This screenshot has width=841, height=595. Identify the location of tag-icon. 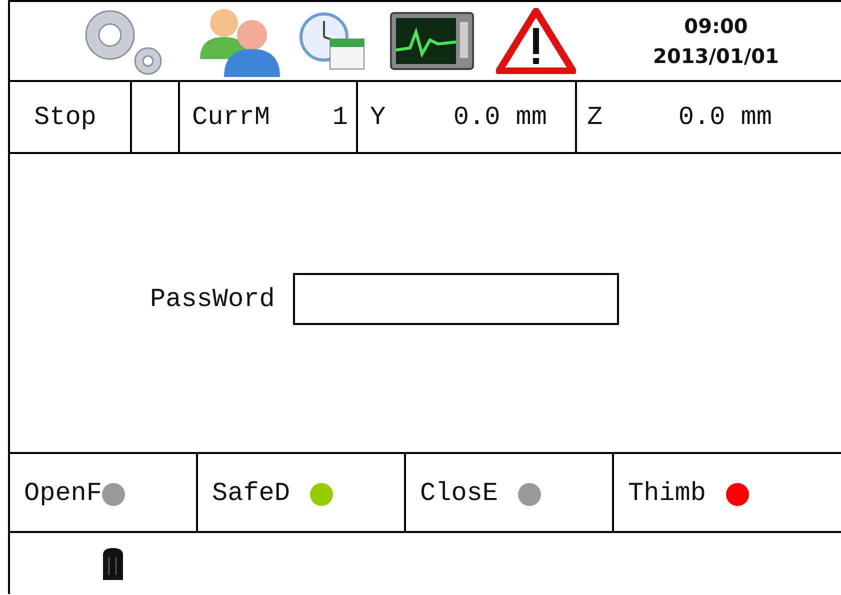
(113, 563).